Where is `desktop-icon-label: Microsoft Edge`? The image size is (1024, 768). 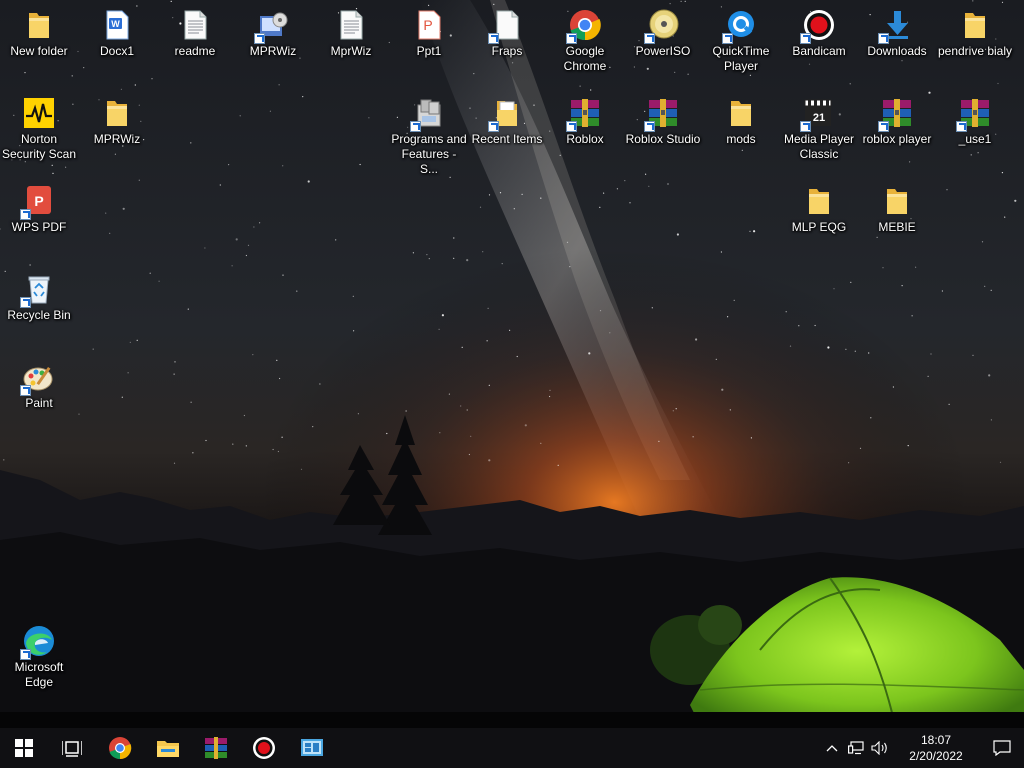
desktop-icon-label: Microsoft Edge is located at coordinates (39, 674).